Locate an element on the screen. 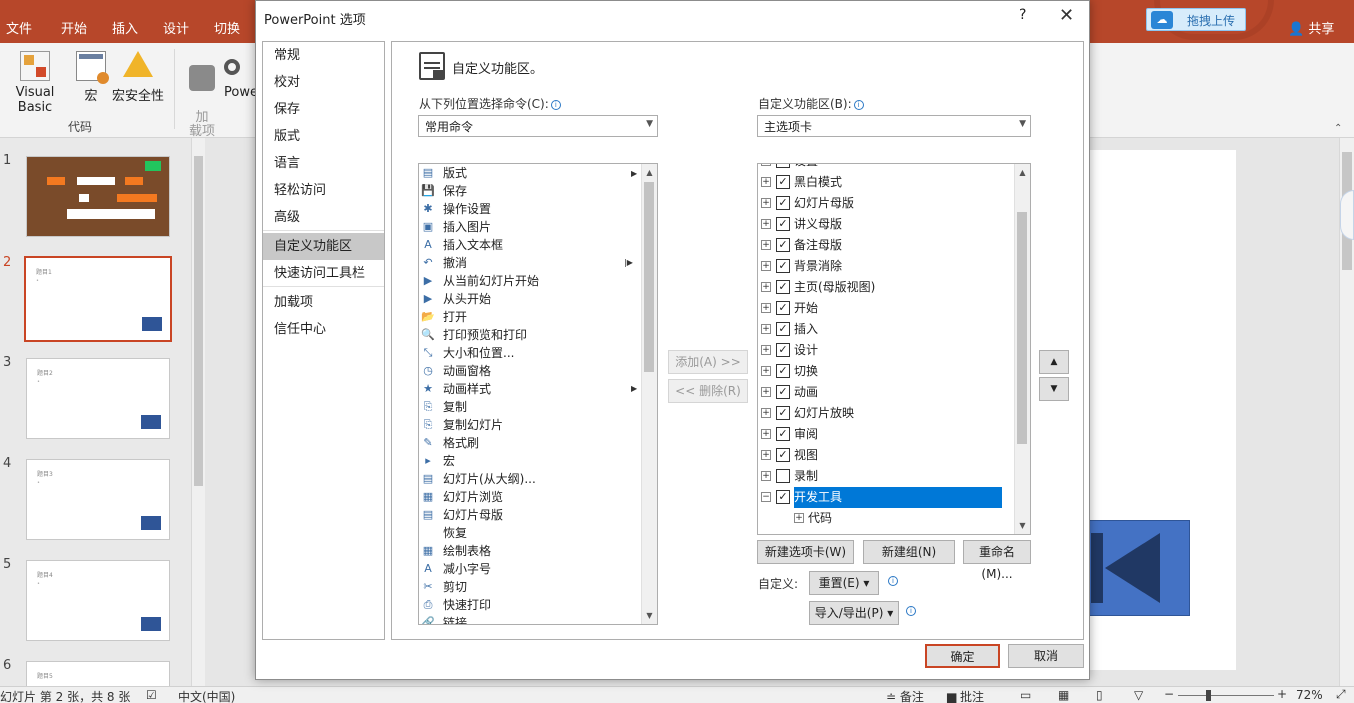 The width and height of the screenshot is (1354, 703). tree-item: + ✓ 插入 is located at coordinates (886, 329).